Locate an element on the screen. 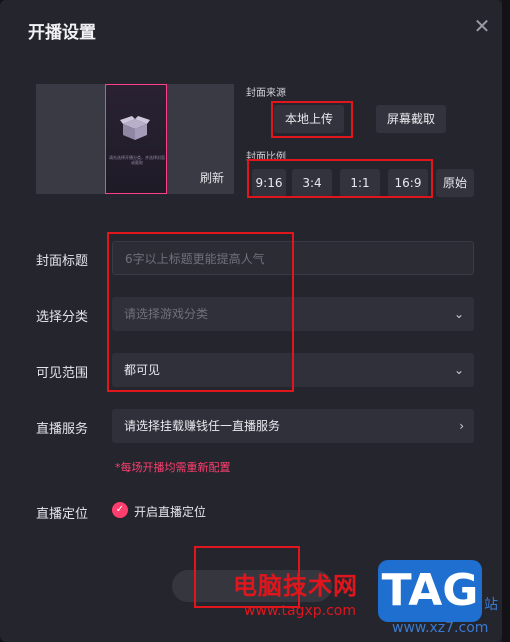 This screenshot has width=510, height=642. service-note: *每场开播均需重新配置 is located at coordinates (173, 467).